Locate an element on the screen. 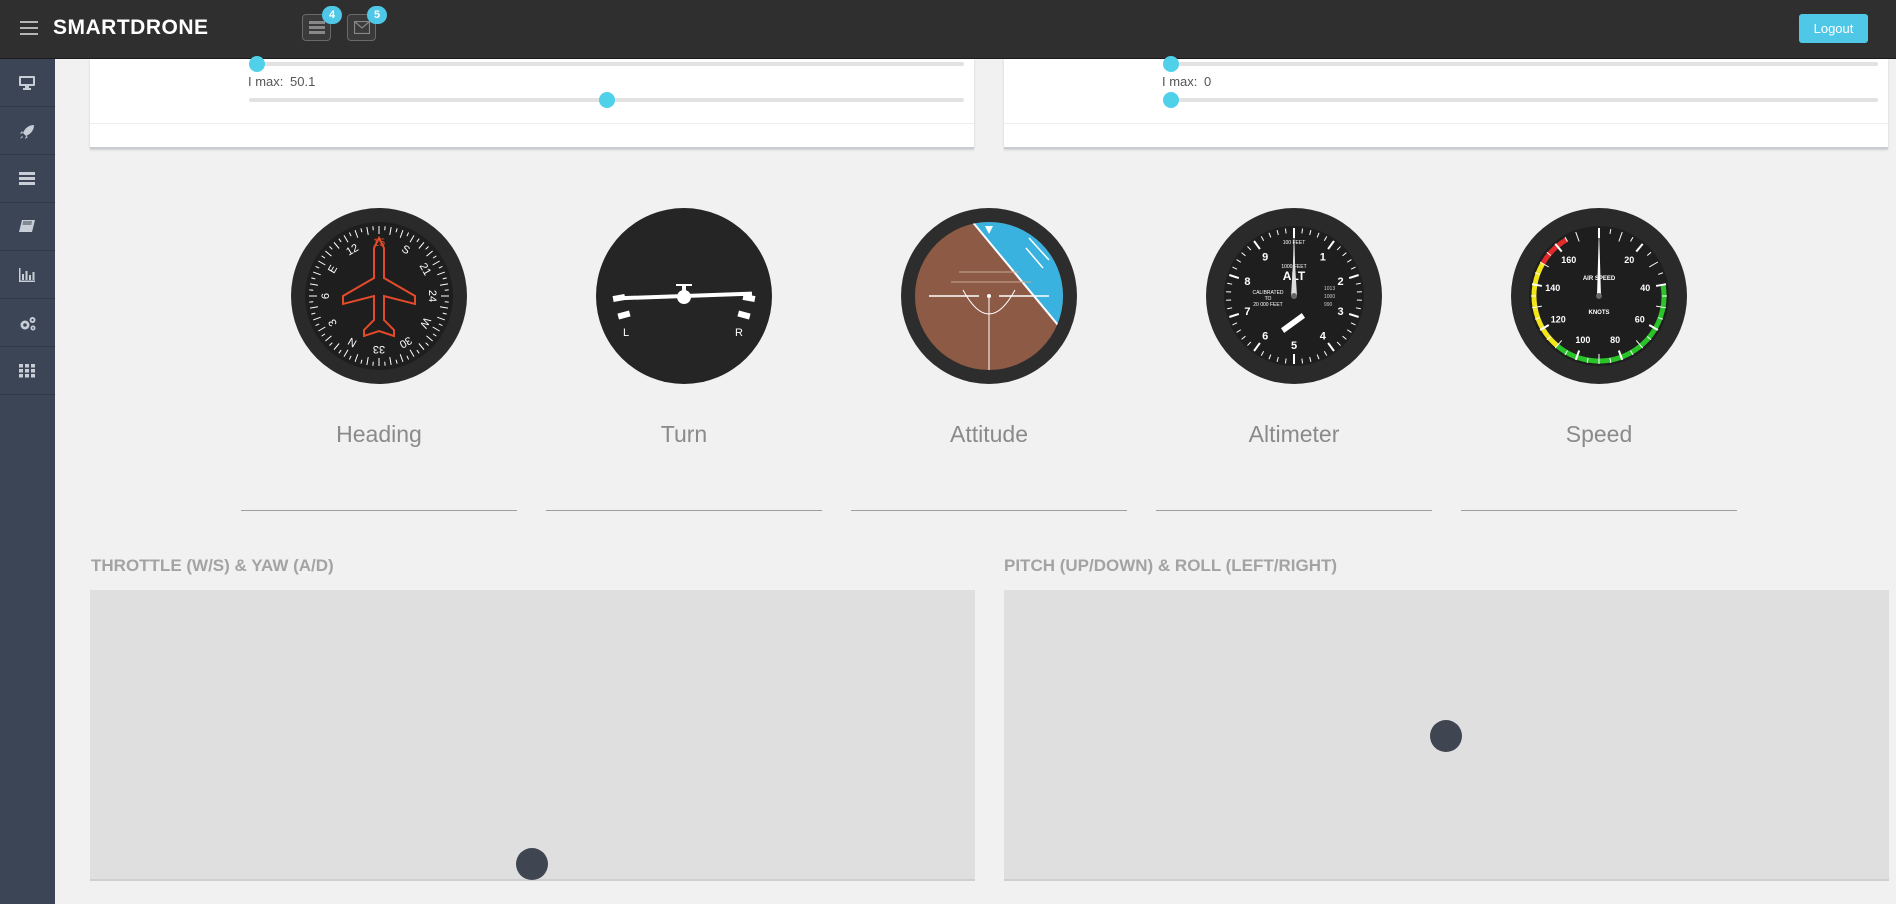 This screenshot has height=904, width=1896. heading-mark: 6 is located at coordinates (326, 296).